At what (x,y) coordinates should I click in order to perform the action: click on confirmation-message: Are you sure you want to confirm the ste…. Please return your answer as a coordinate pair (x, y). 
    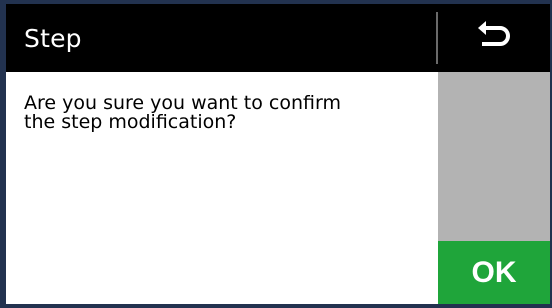
    Looking at the image, I should click on (224, 113).